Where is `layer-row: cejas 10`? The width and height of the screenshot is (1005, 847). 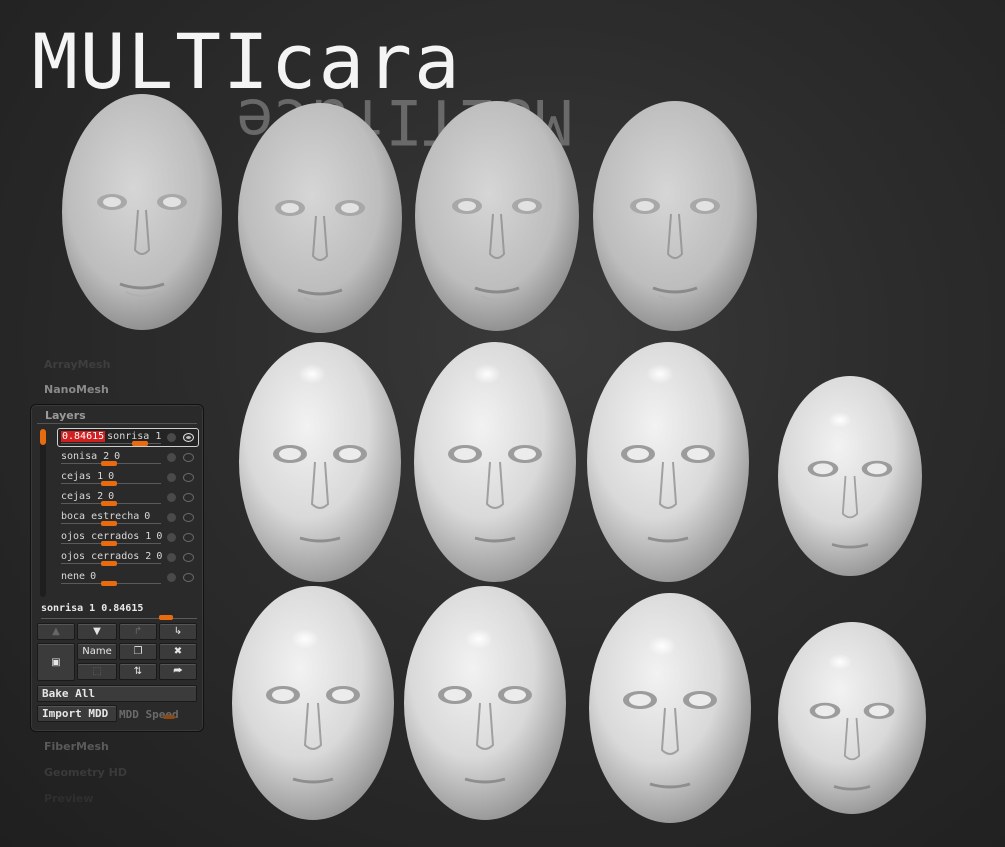 layer-row: cejas 10 is located at coordinates (127, 478).